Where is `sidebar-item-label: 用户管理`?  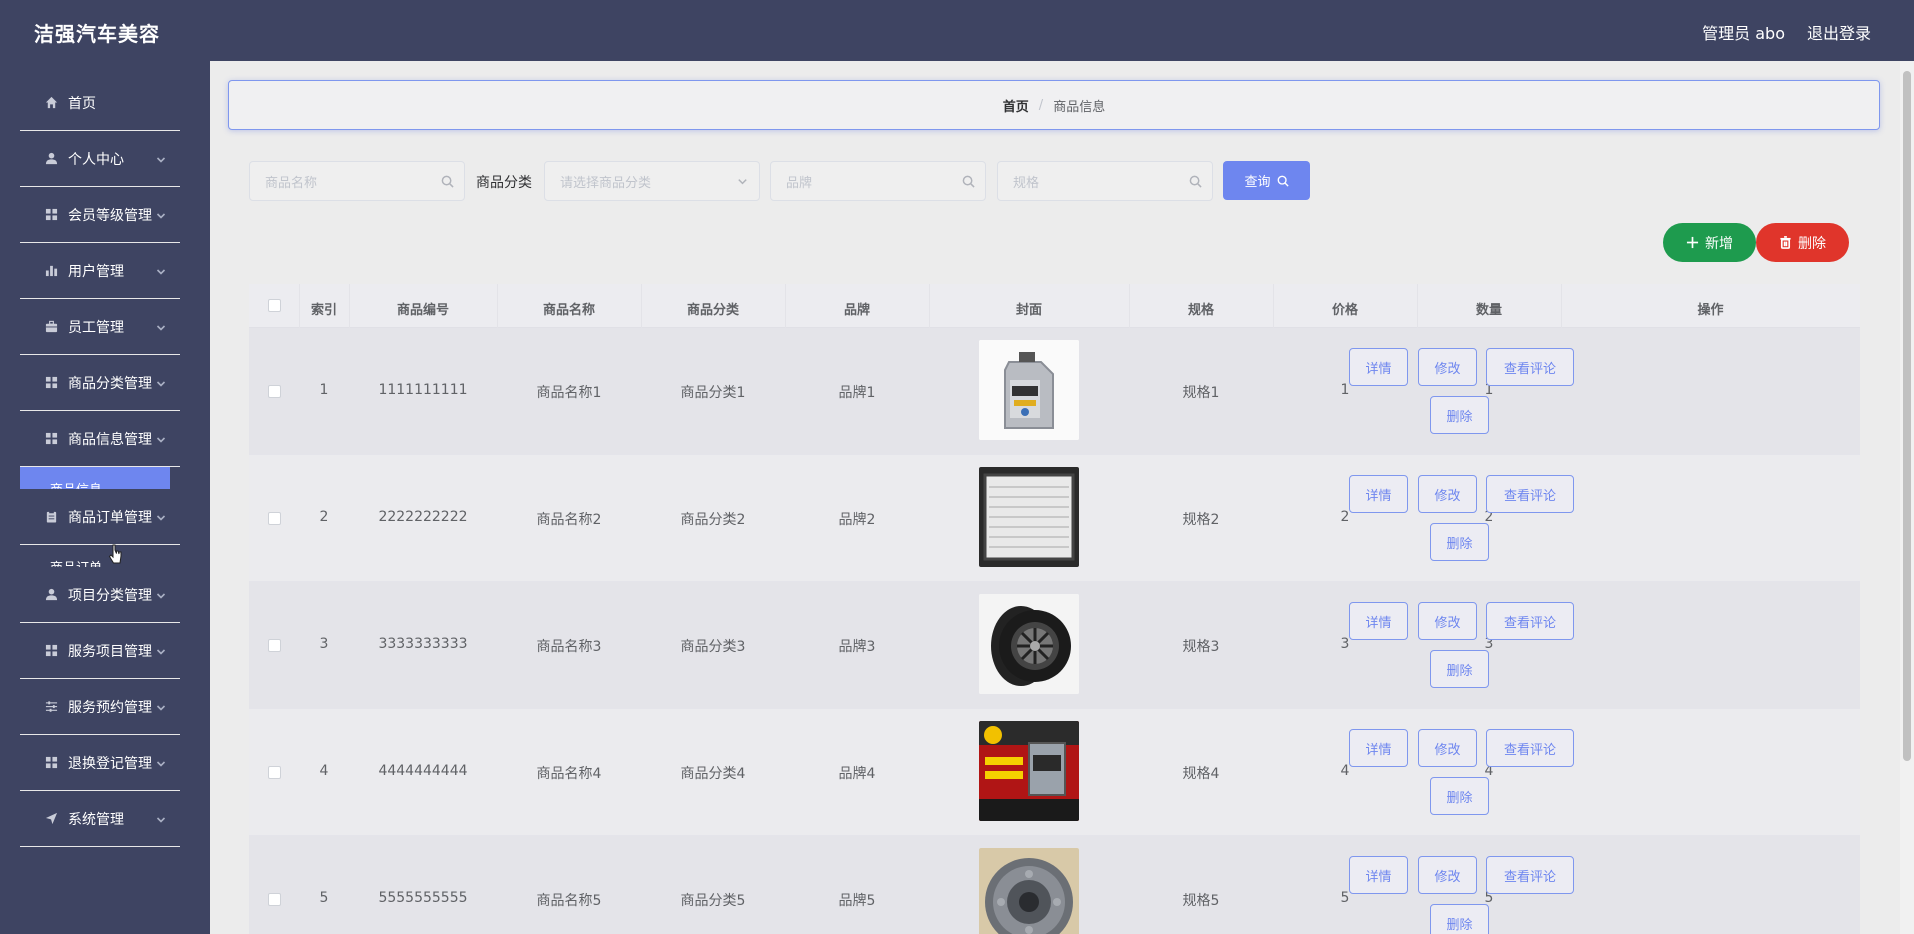 sidebar-item-label: 用户管理 is located at coordinates (96, 271).